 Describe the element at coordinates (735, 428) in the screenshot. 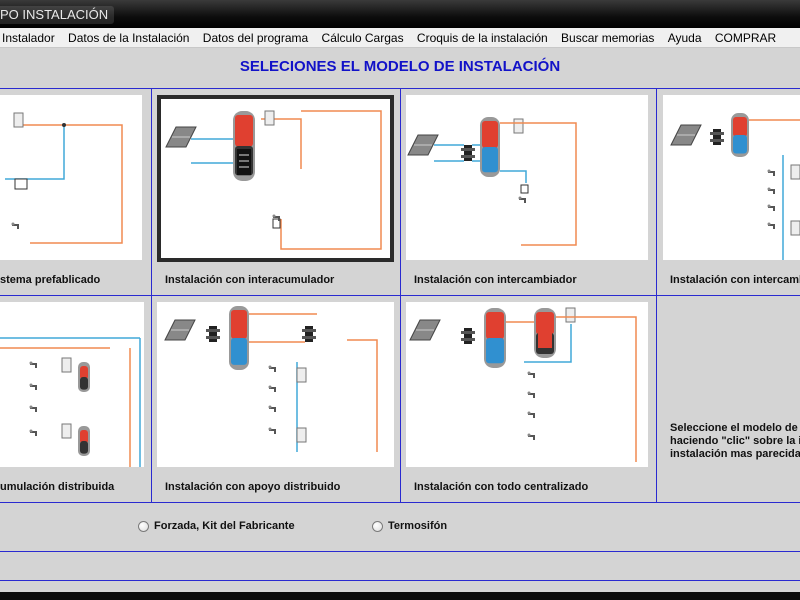

I see `instructions-line: Seleccione el modelo de in` at that location.